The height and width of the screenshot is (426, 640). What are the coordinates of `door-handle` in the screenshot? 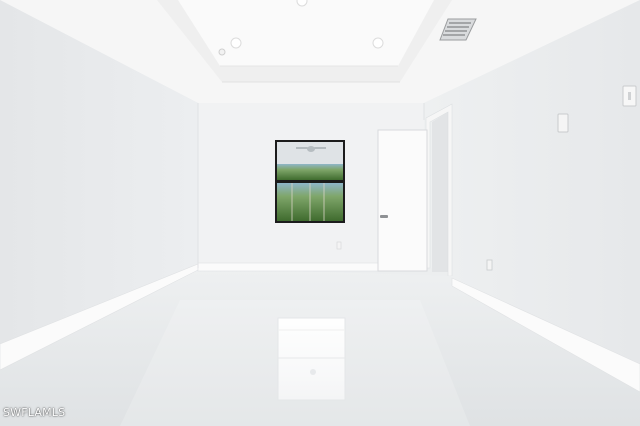 It's located at (384, 216).